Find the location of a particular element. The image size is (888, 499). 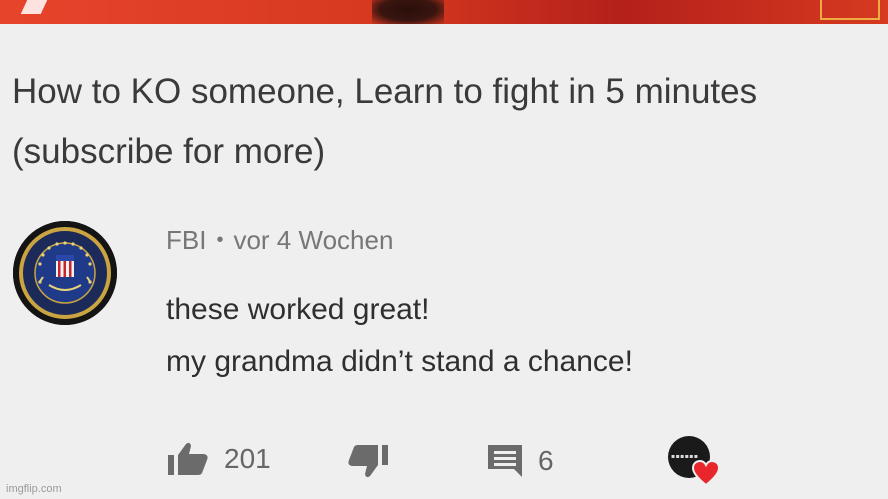

watermark: imgflip.com is located at coordinates (34, 489).